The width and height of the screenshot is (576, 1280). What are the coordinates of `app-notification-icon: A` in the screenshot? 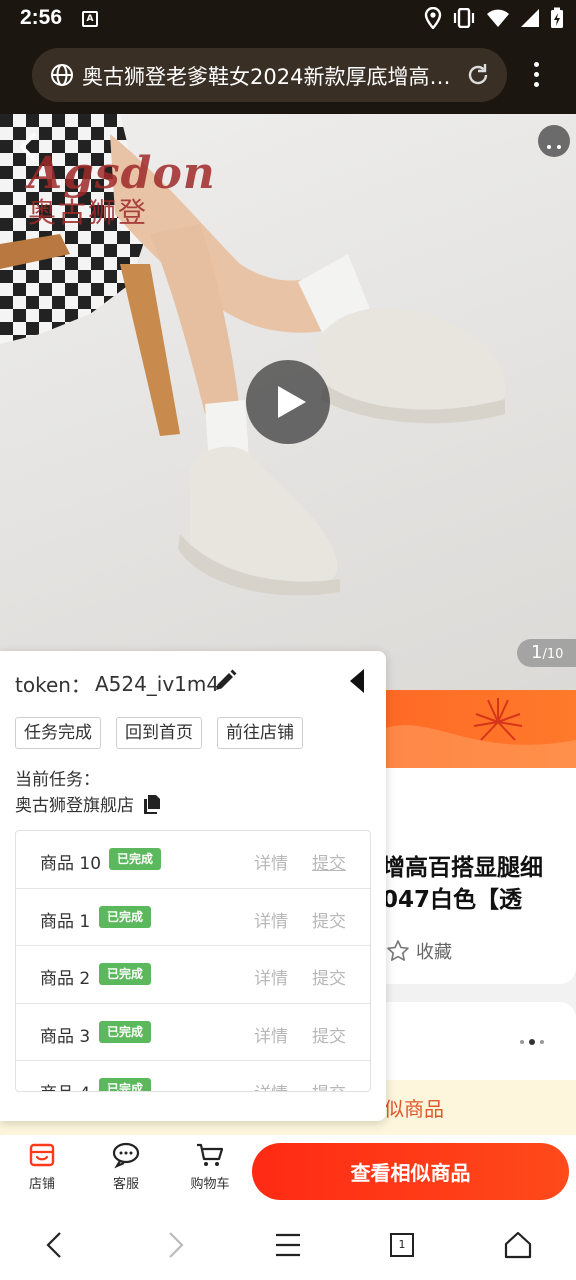 It's located at (90, 19).